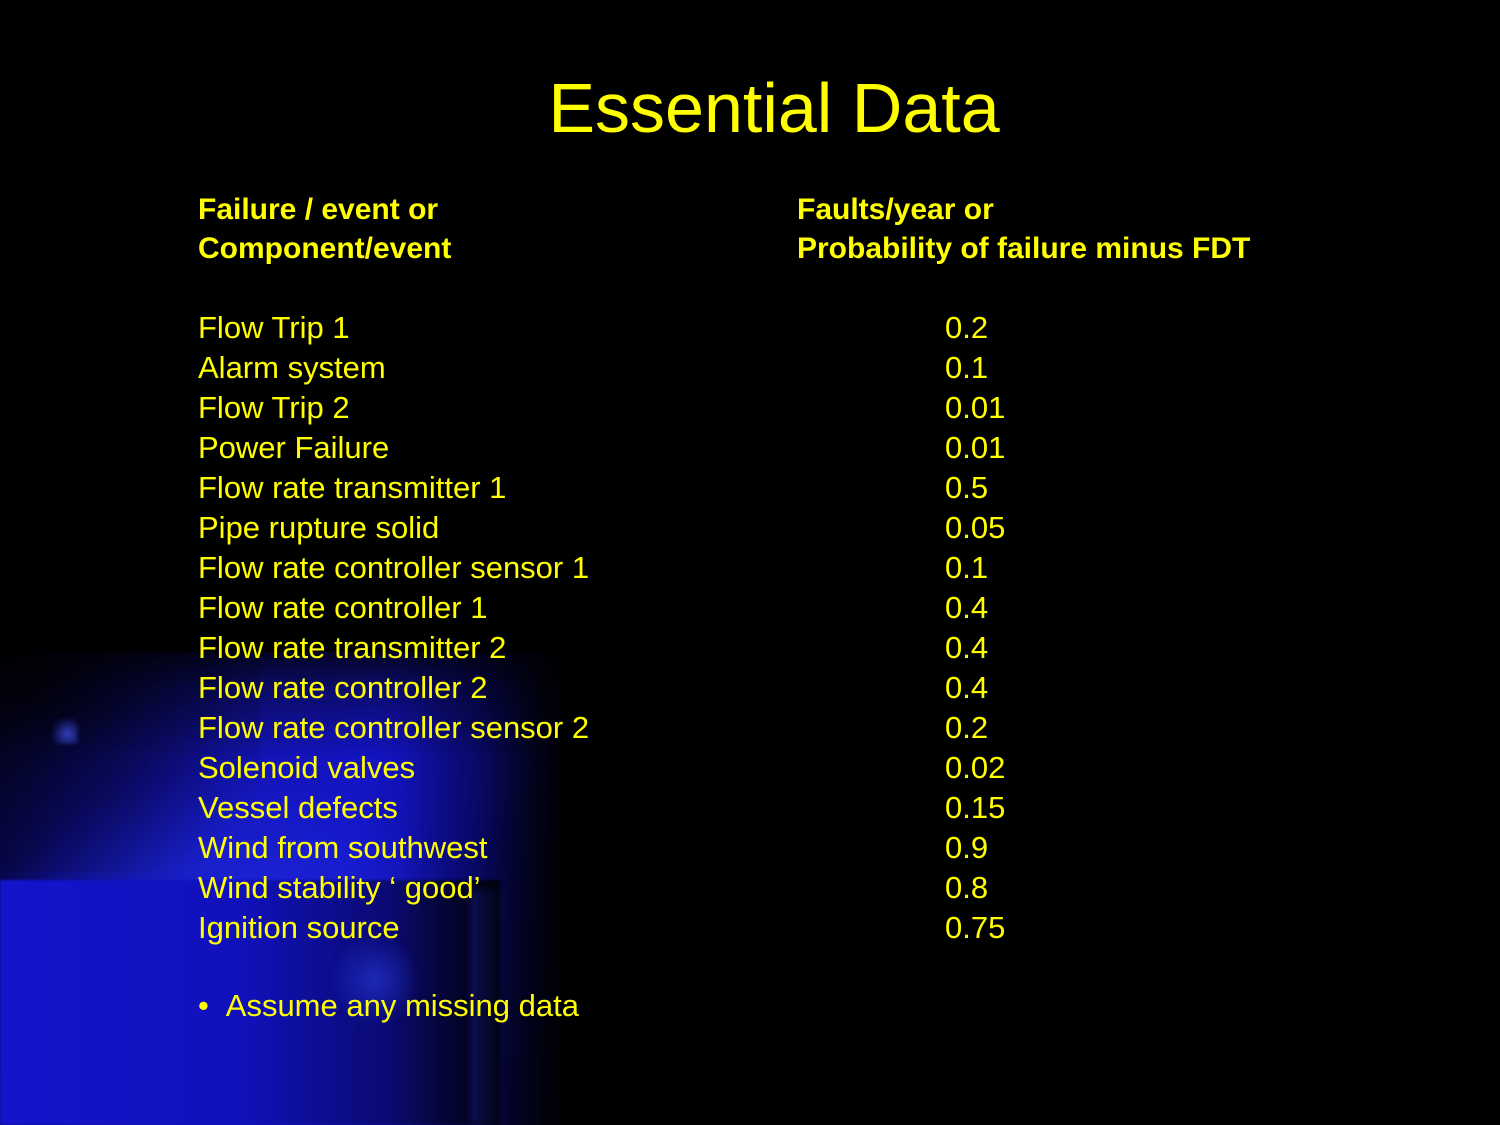 The image size is (1500, 1125). I want to click on table-row: Flow Trip 2 0.01, so click(798, 408).